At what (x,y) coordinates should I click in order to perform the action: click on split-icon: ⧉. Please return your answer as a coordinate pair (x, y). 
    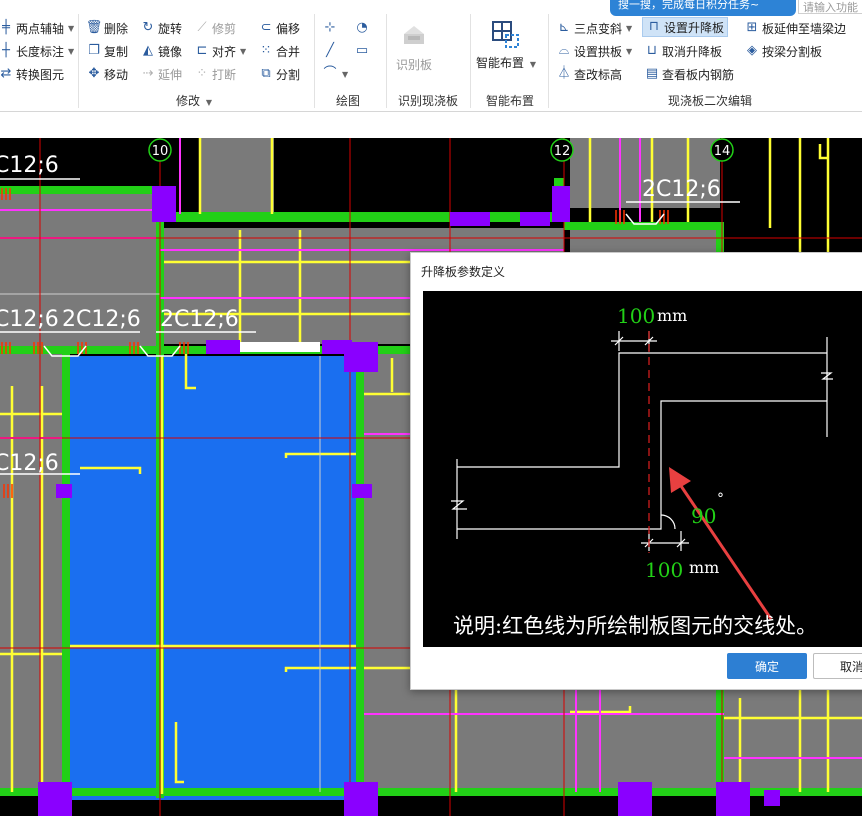
    Looking at the image, I should click on (266, 73).